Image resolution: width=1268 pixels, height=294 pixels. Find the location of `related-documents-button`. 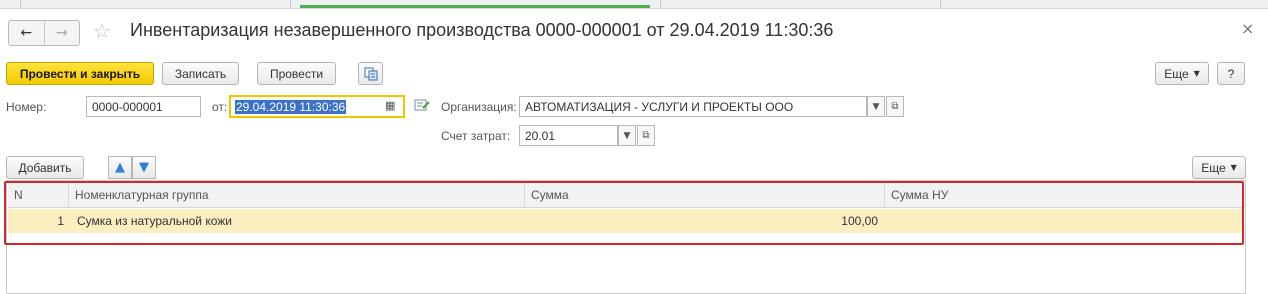

related-documents-button is located at coordinates (370, 73).